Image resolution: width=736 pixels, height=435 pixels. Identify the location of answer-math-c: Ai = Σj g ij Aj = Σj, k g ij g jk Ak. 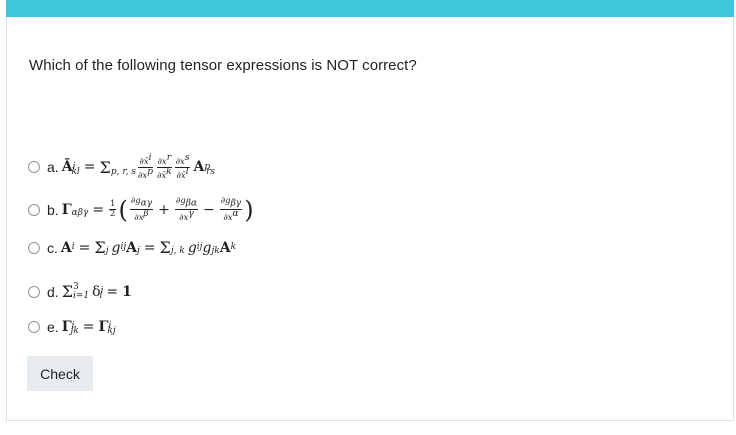
(148, 247).